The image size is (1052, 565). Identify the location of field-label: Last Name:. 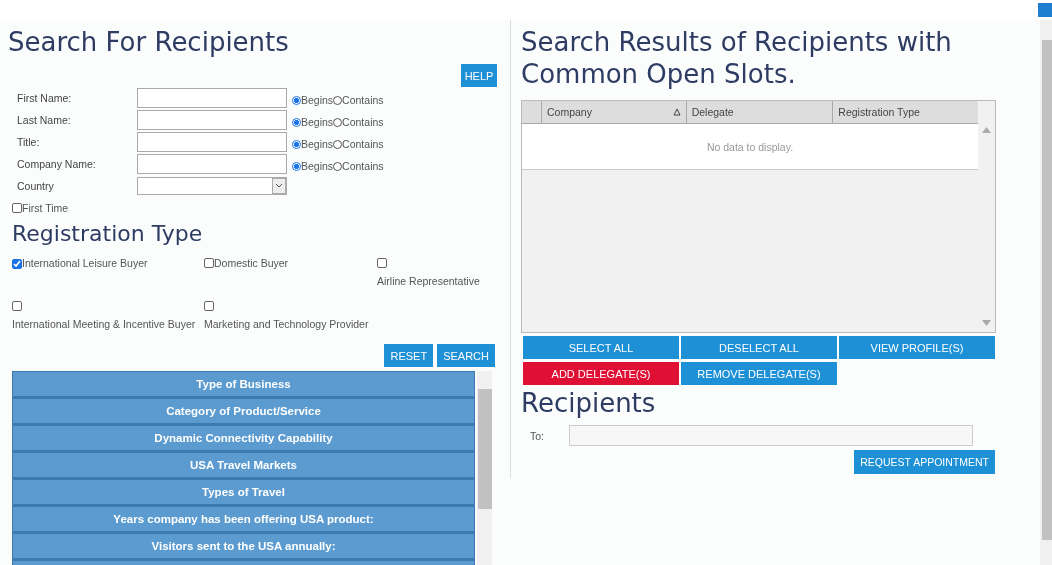
(44, 120).